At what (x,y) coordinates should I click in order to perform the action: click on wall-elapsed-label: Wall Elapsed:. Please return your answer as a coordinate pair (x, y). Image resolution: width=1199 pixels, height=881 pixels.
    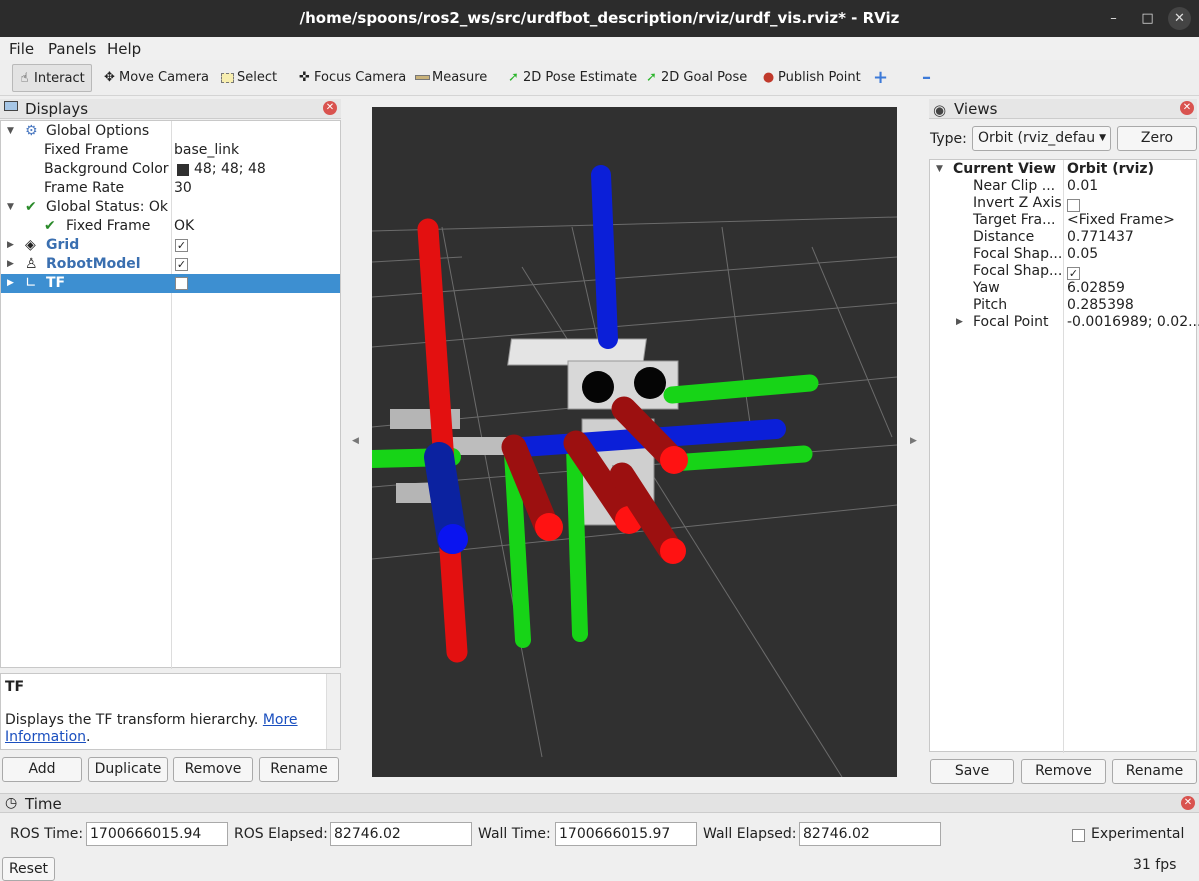
    Looking at the image, I should click on (750, 834).